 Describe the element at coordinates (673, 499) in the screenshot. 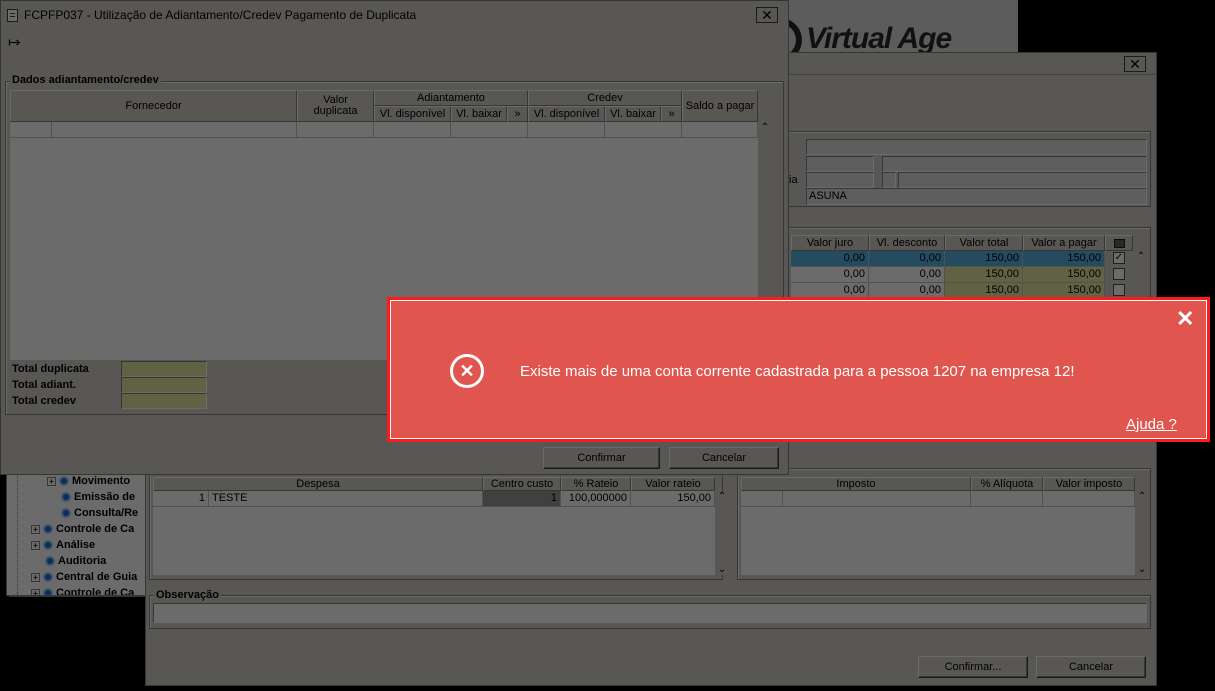

I see `expense-valor: 150,00` at that location.